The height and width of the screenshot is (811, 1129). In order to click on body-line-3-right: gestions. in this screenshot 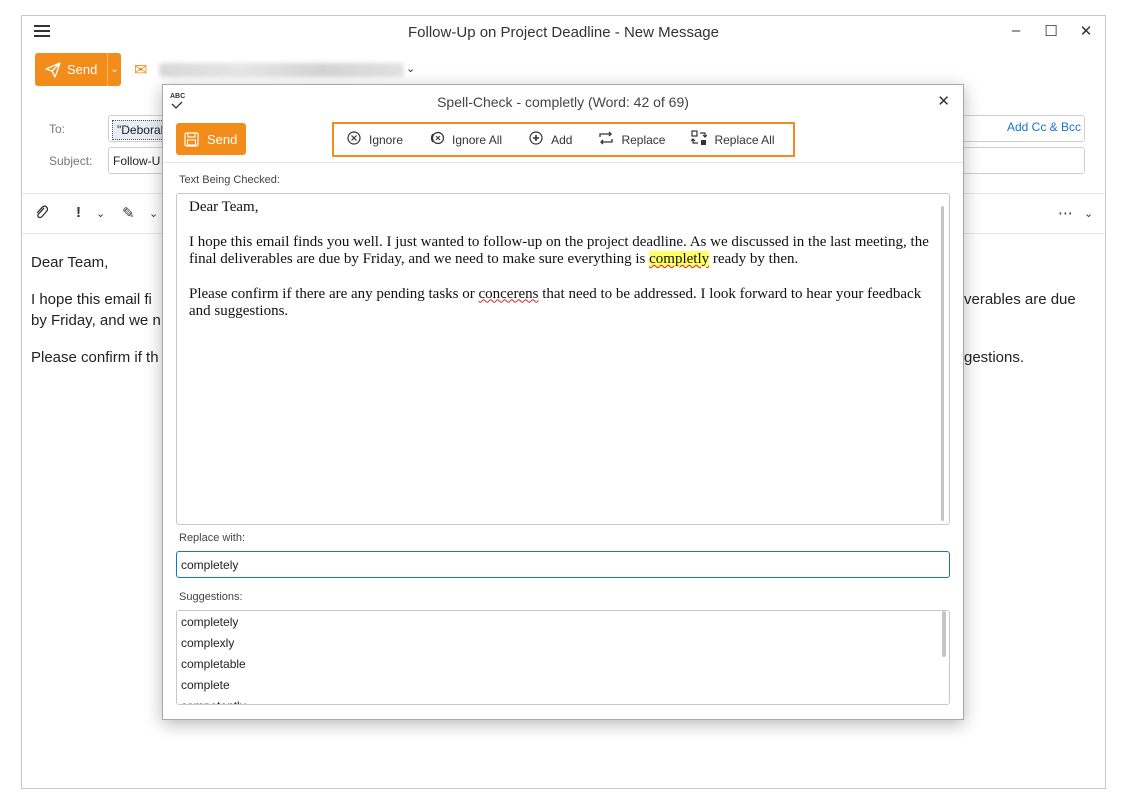, I will do `click(994, 357)`.